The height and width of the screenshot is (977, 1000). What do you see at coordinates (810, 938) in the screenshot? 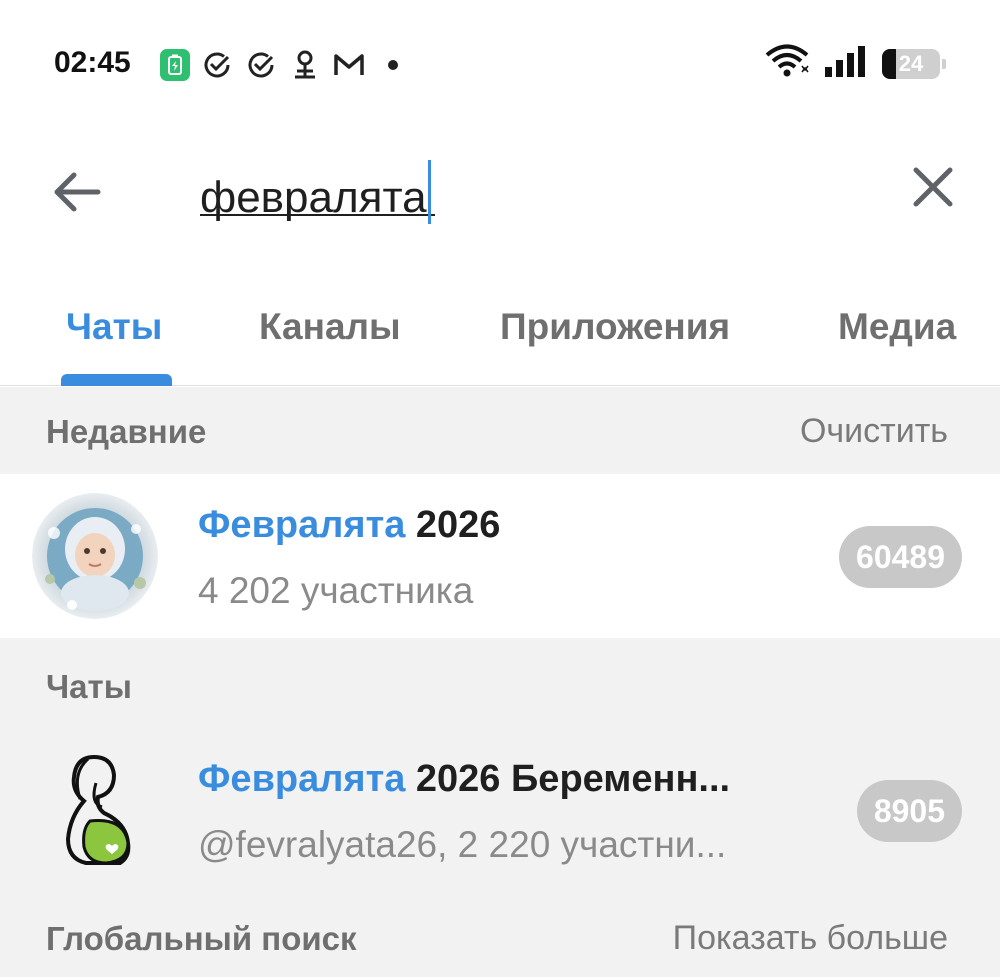
I see `show-more-button: Показать больше` at bounding box center [810, 938].